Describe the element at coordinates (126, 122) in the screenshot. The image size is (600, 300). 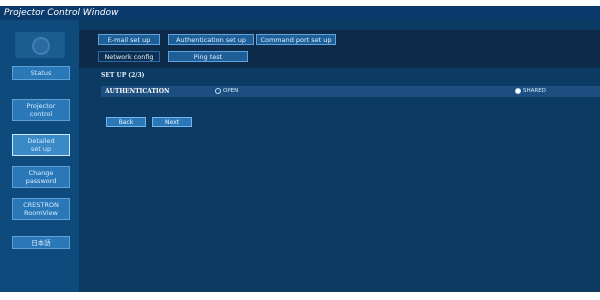
I see `back-button: Back` at that location.